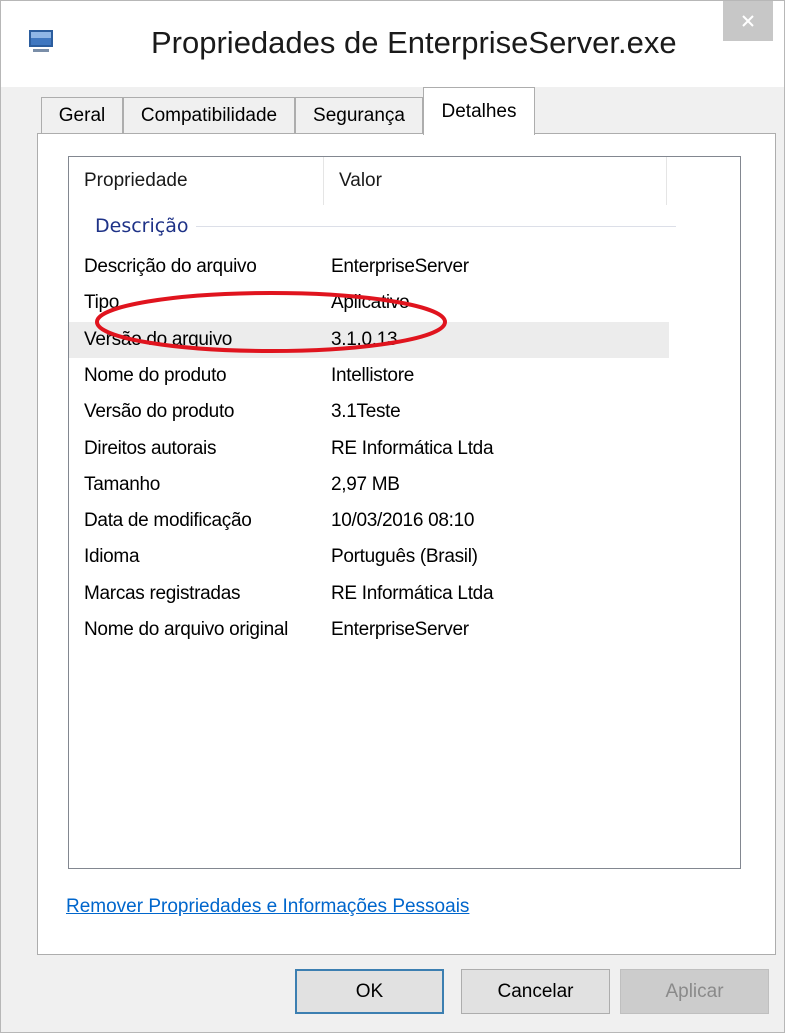 The image size is (785, 1033). I want to click on detail-property: Data de modificação, so click(168, 521).